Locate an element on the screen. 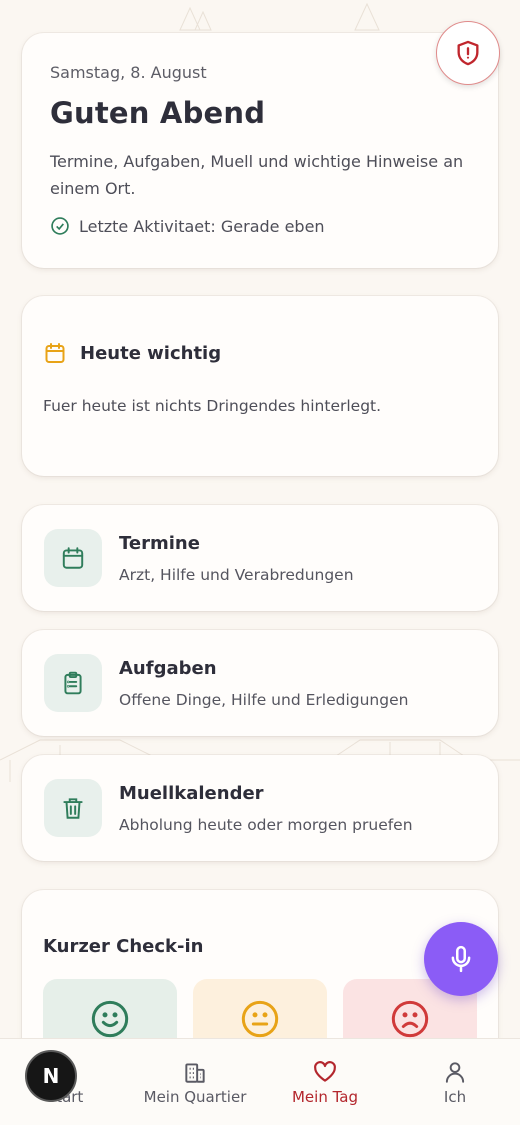  building-icon is located at coordinates (195, 1073).